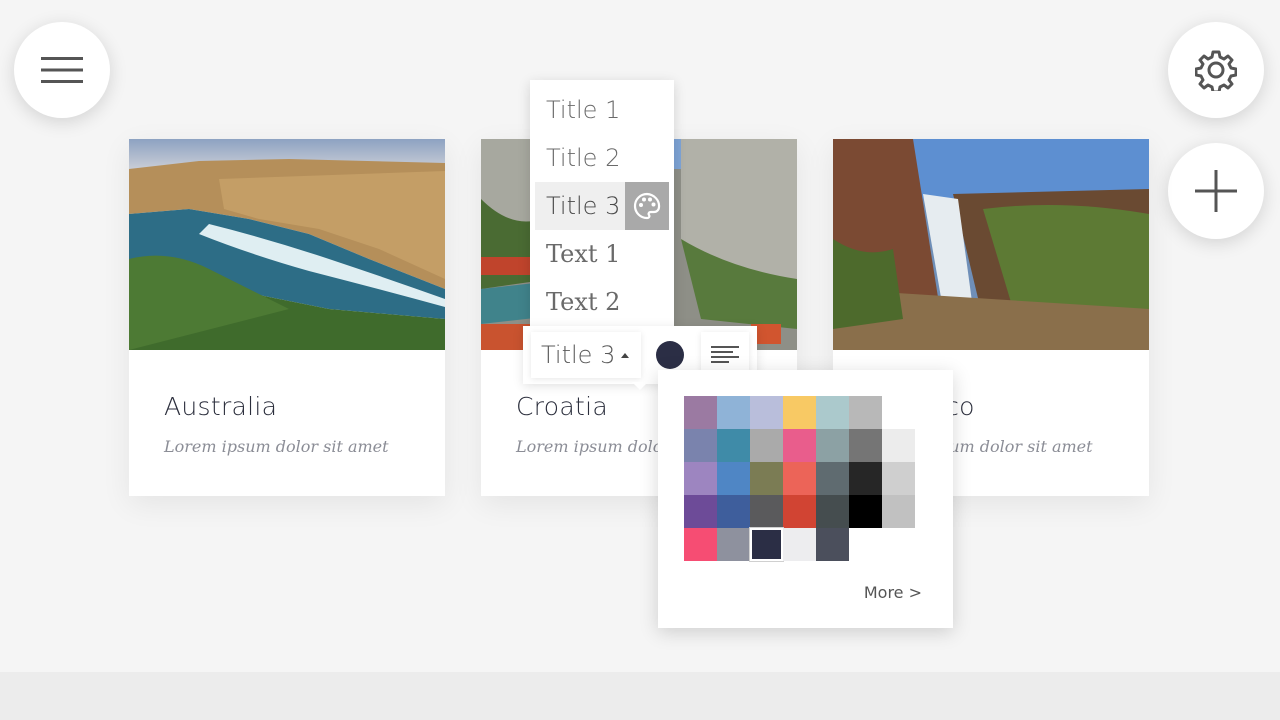 The width and height of the screenshot is (1280, 720). I want to click on style-option-label: Title 2, so click(583, 158).